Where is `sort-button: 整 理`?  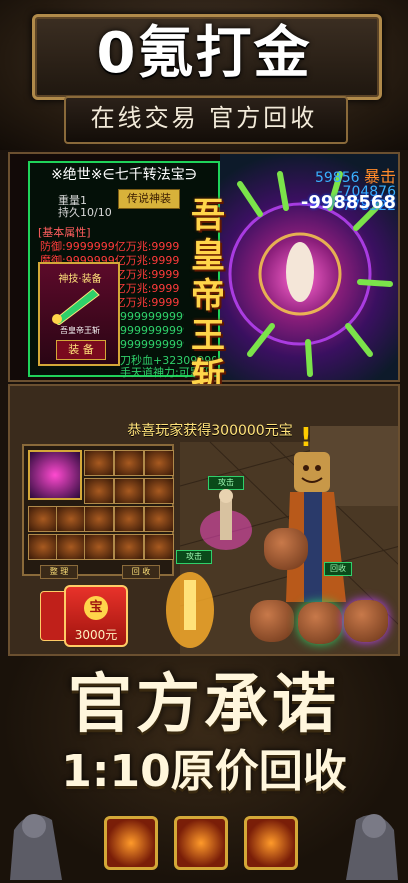
sort-button: 整 理 is located at coordinates (59, 572).